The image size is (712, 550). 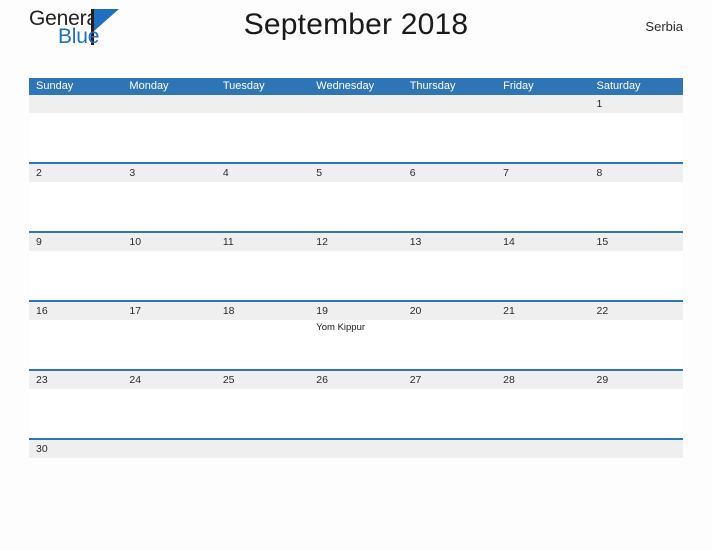 I want to click on calendar-day-number: 2, so click(x=76, y=173).